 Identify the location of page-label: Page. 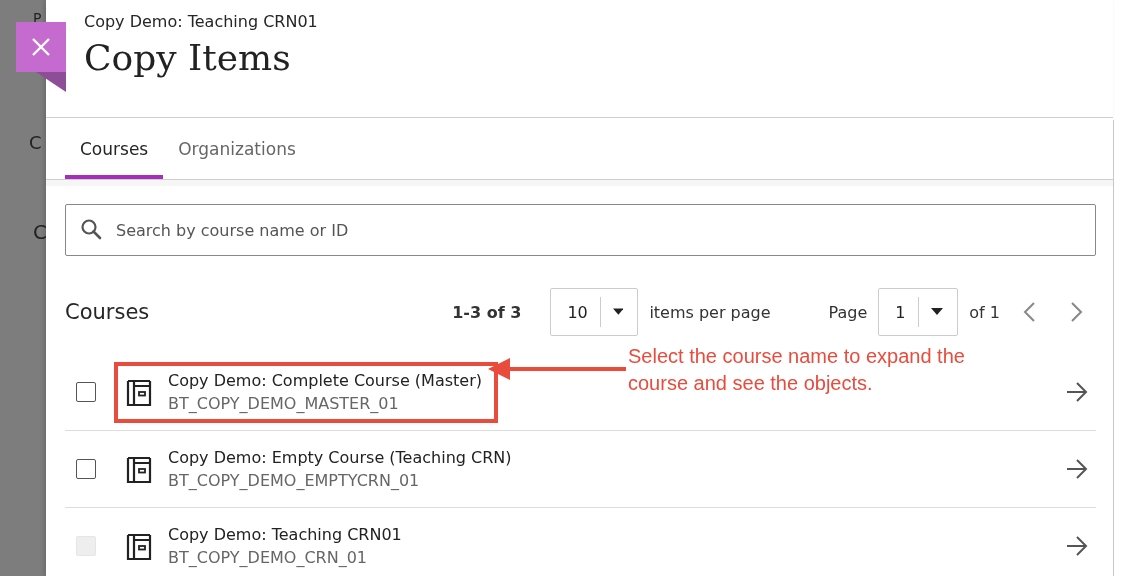
(848, 312).